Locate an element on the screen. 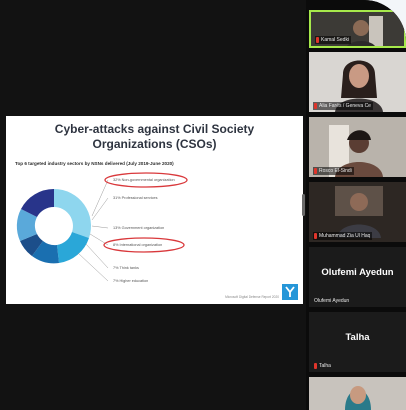 Image resolution: width=406 pixels, height=410 pixels. participant-nameplate: Alia Farés / Geneva Ce is located at coordinates (343, 106).